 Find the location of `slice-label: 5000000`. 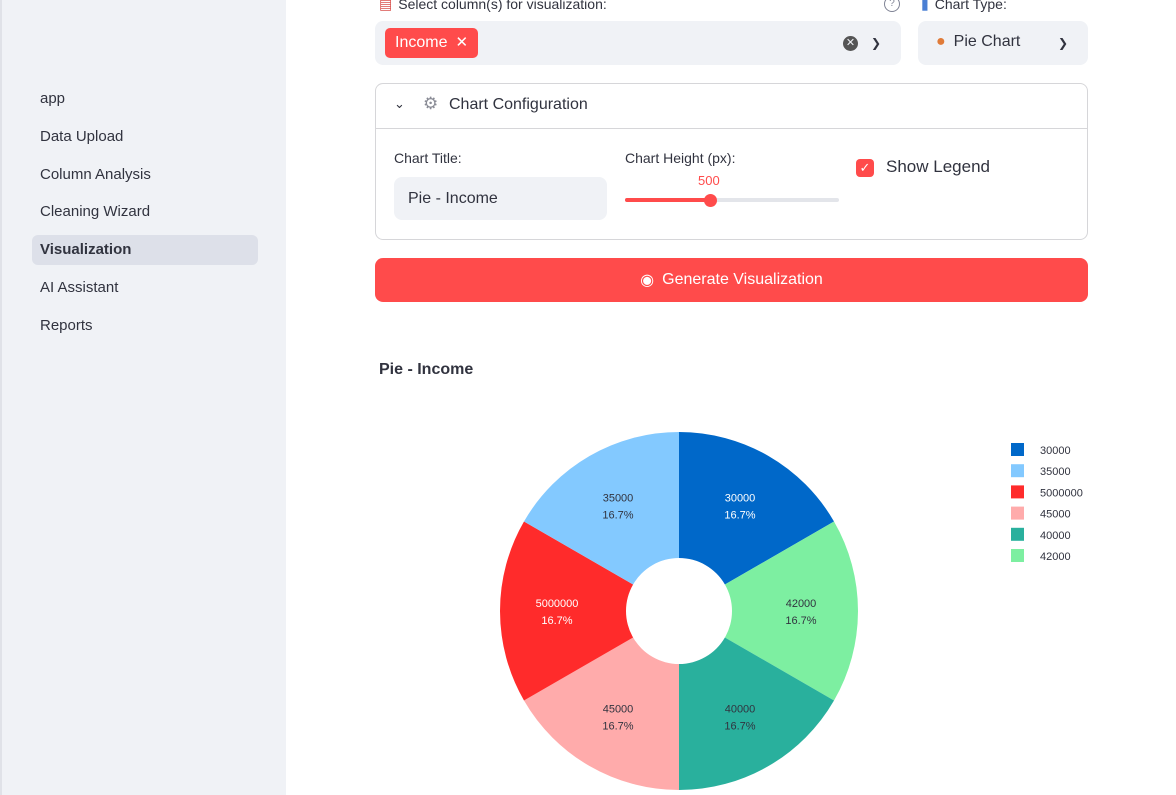

slice-label: 5000000 is located at coordinates (557, 604).